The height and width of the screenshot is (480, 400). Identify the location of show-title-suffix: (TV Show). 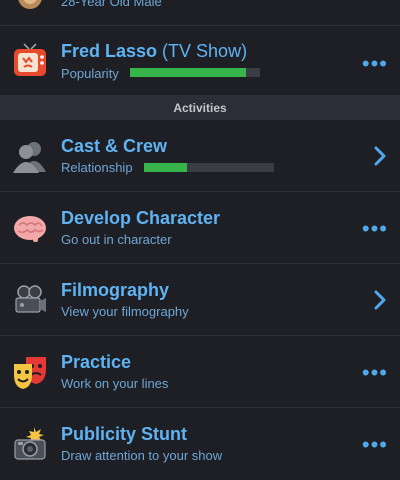
(205, 51).